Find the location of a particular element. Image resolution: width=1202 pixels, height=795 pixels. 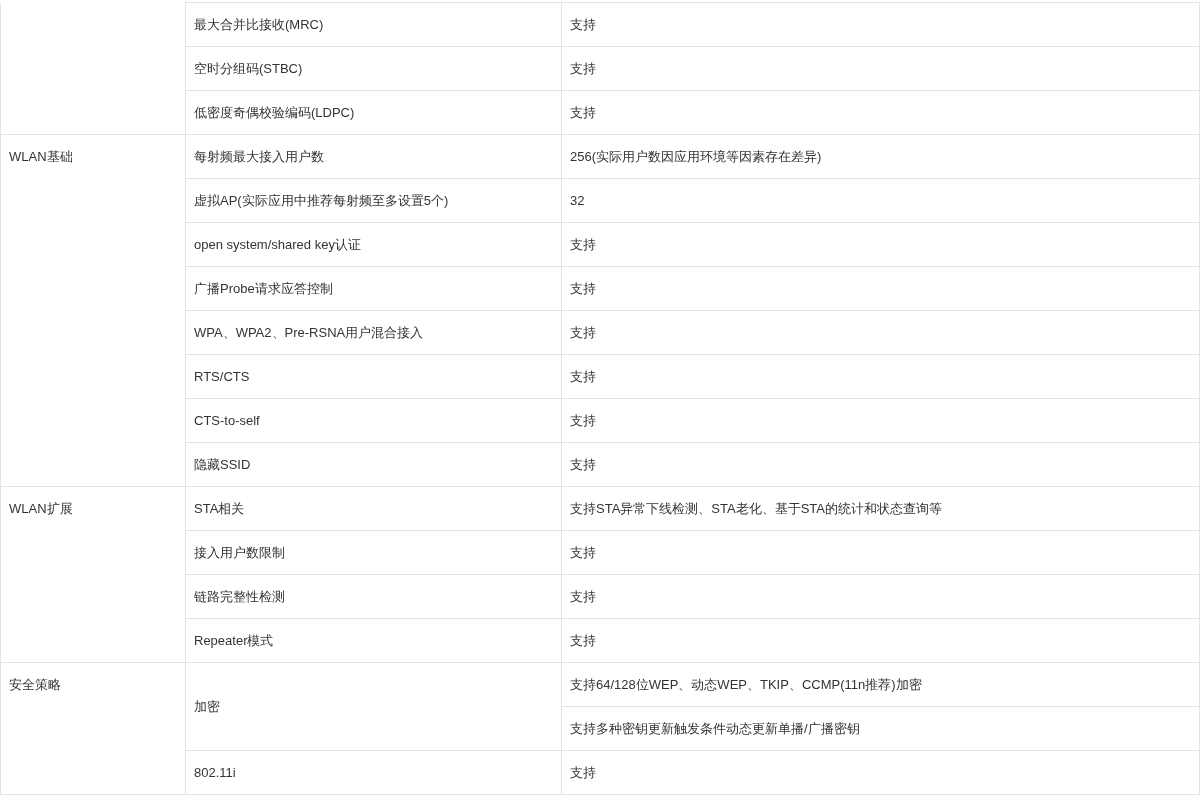

feature-value: 支持STA异常下线检测、STA老化、基于STA的统计和状态查询等 is located at coordinates (880, 508).